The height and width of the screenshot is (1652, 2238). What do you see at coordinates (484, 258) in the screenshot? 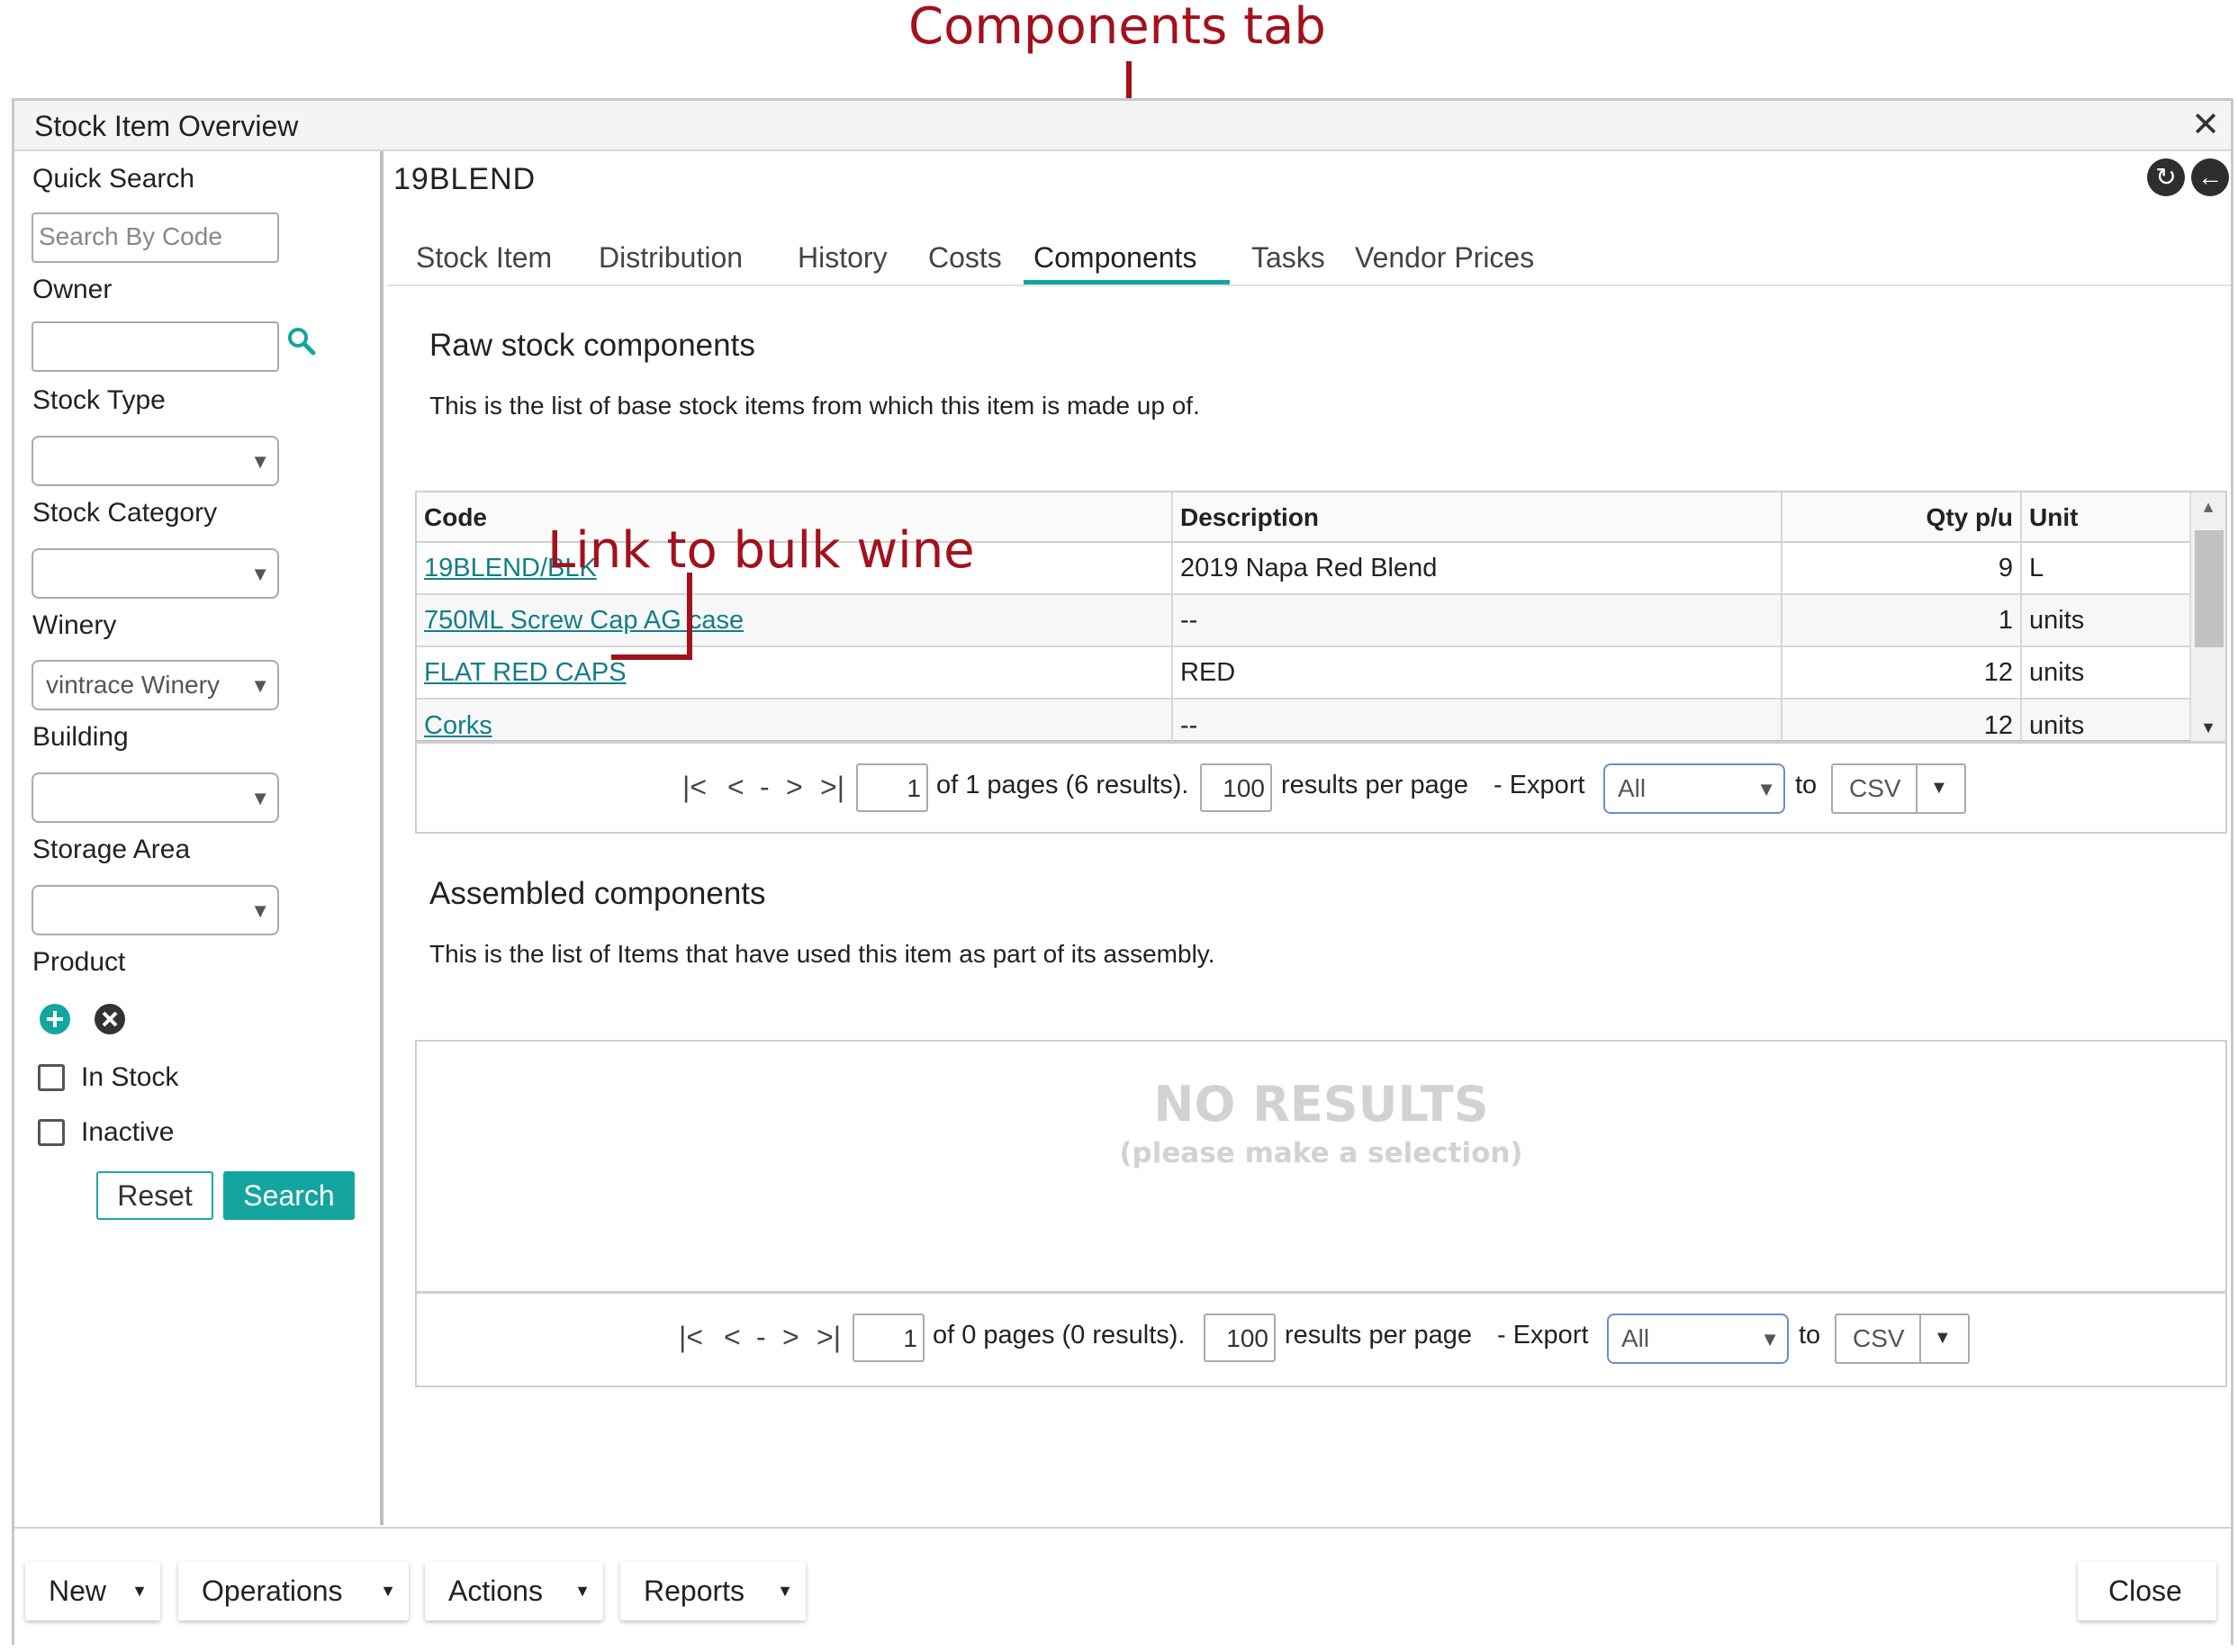
I see `tab-stock-item: Stock Item` at bounding box center [484, 258].